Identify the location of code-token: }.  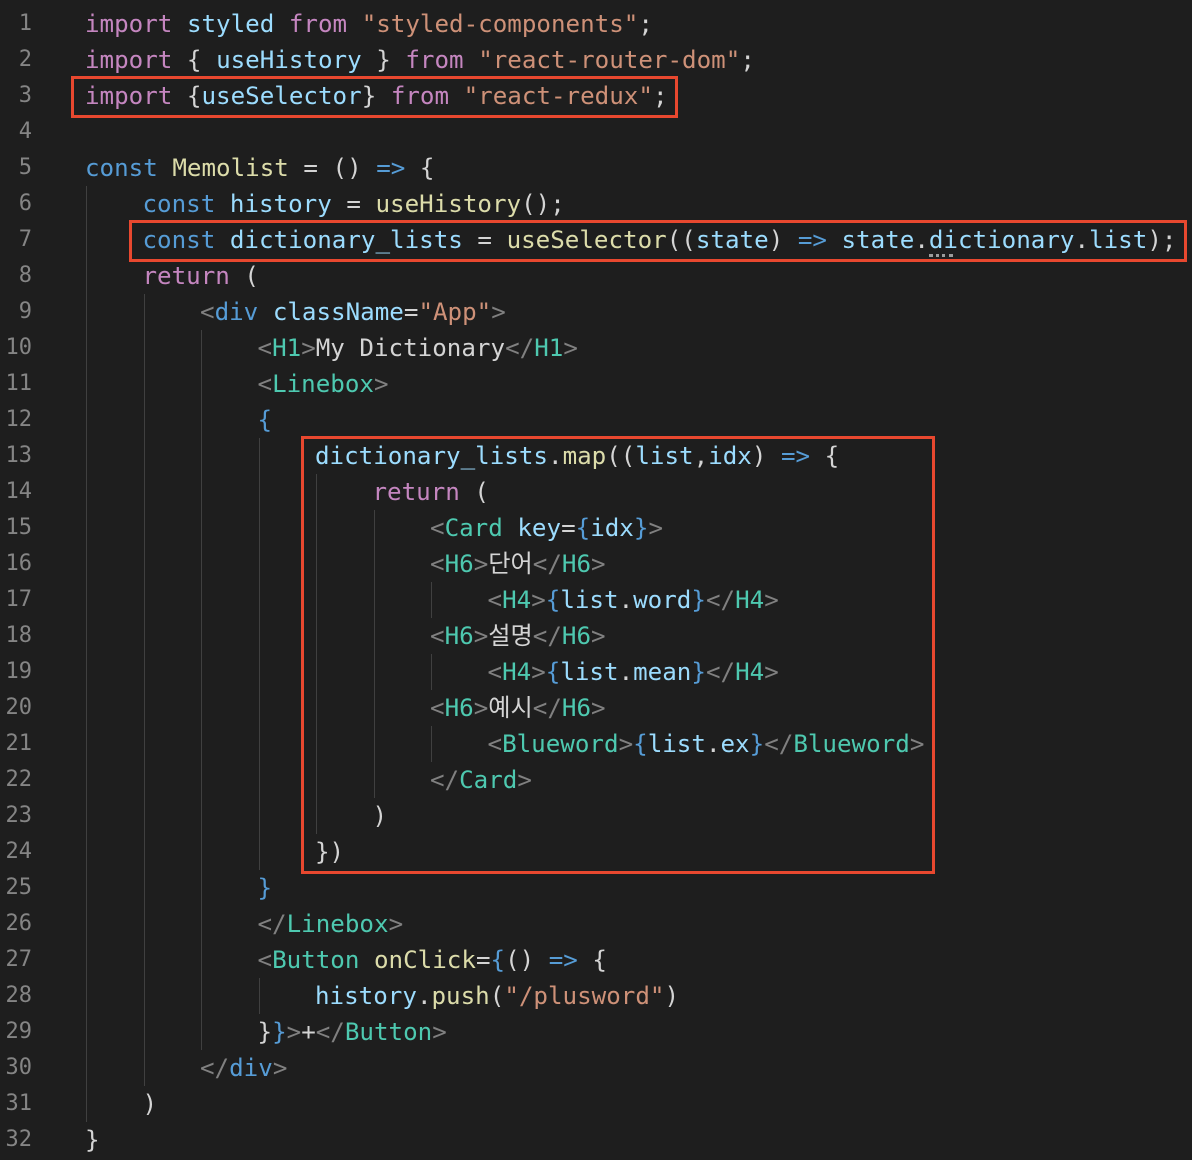
(279, 1032).